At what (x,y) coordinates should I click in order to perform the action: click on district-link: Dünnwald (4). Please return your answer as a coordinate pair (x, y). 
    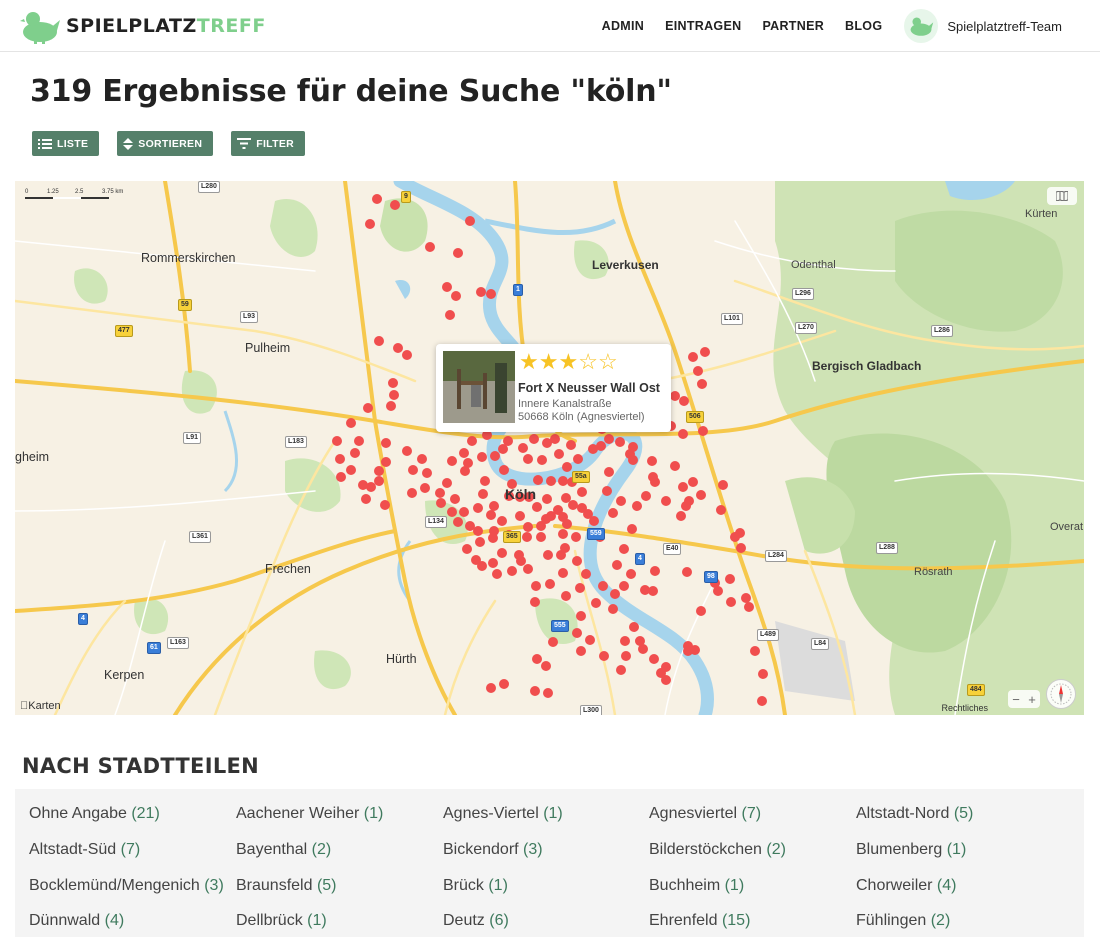
    Looking at the image, I should click on (76, 921).